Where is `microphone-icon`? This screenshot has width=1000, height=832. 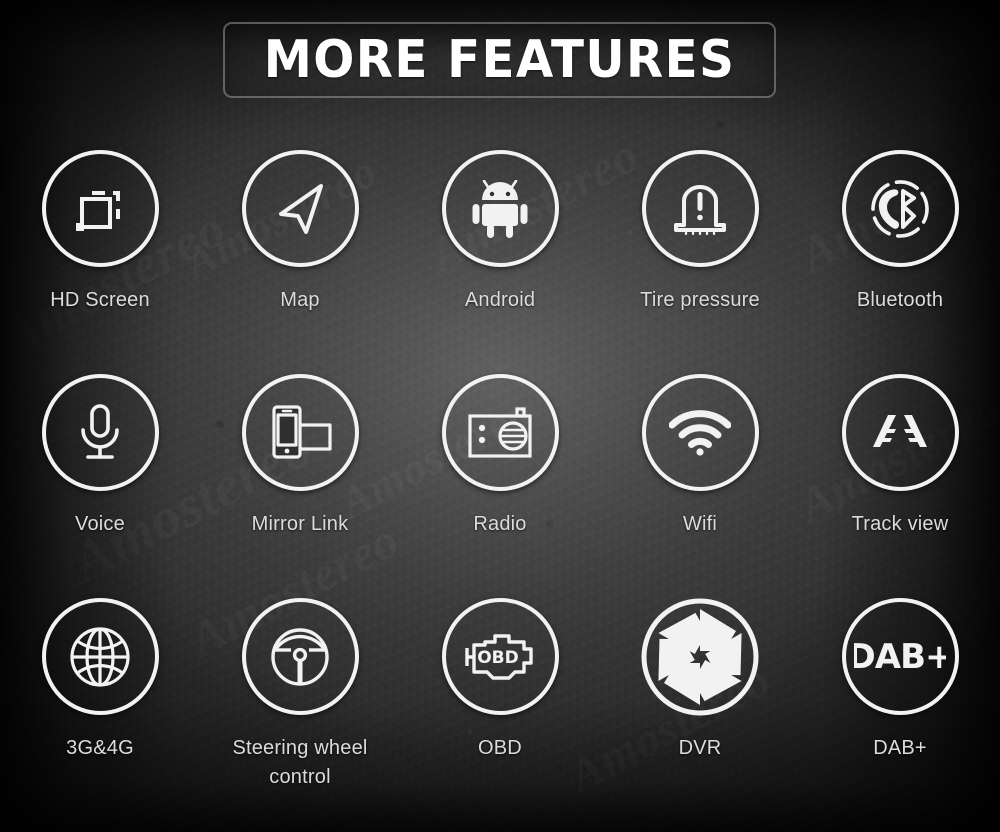 microphone-icon is located at coordinates (100, 432).